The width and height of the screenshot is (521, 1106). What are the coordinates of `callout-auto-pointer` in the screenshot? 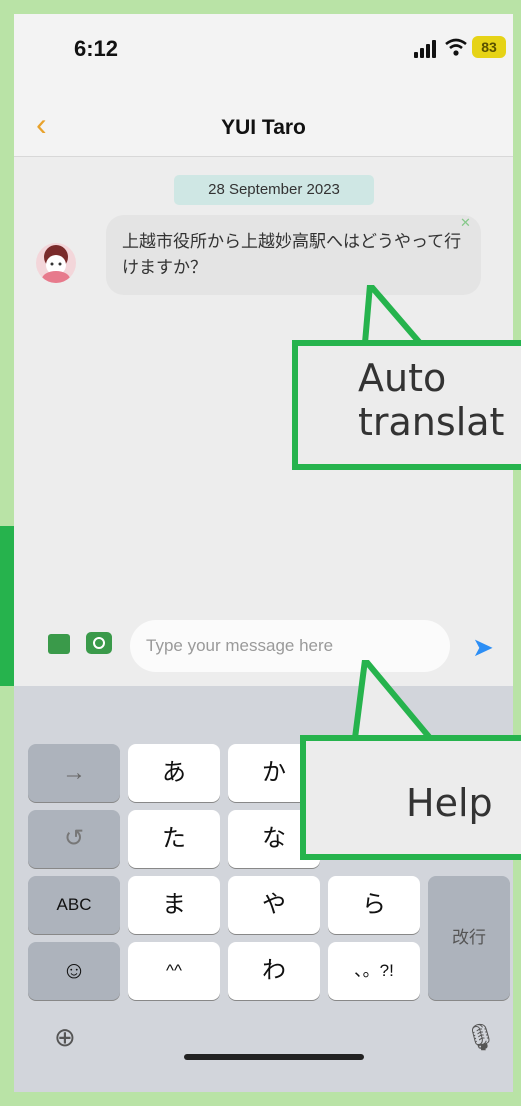 It's located at (394, 315).